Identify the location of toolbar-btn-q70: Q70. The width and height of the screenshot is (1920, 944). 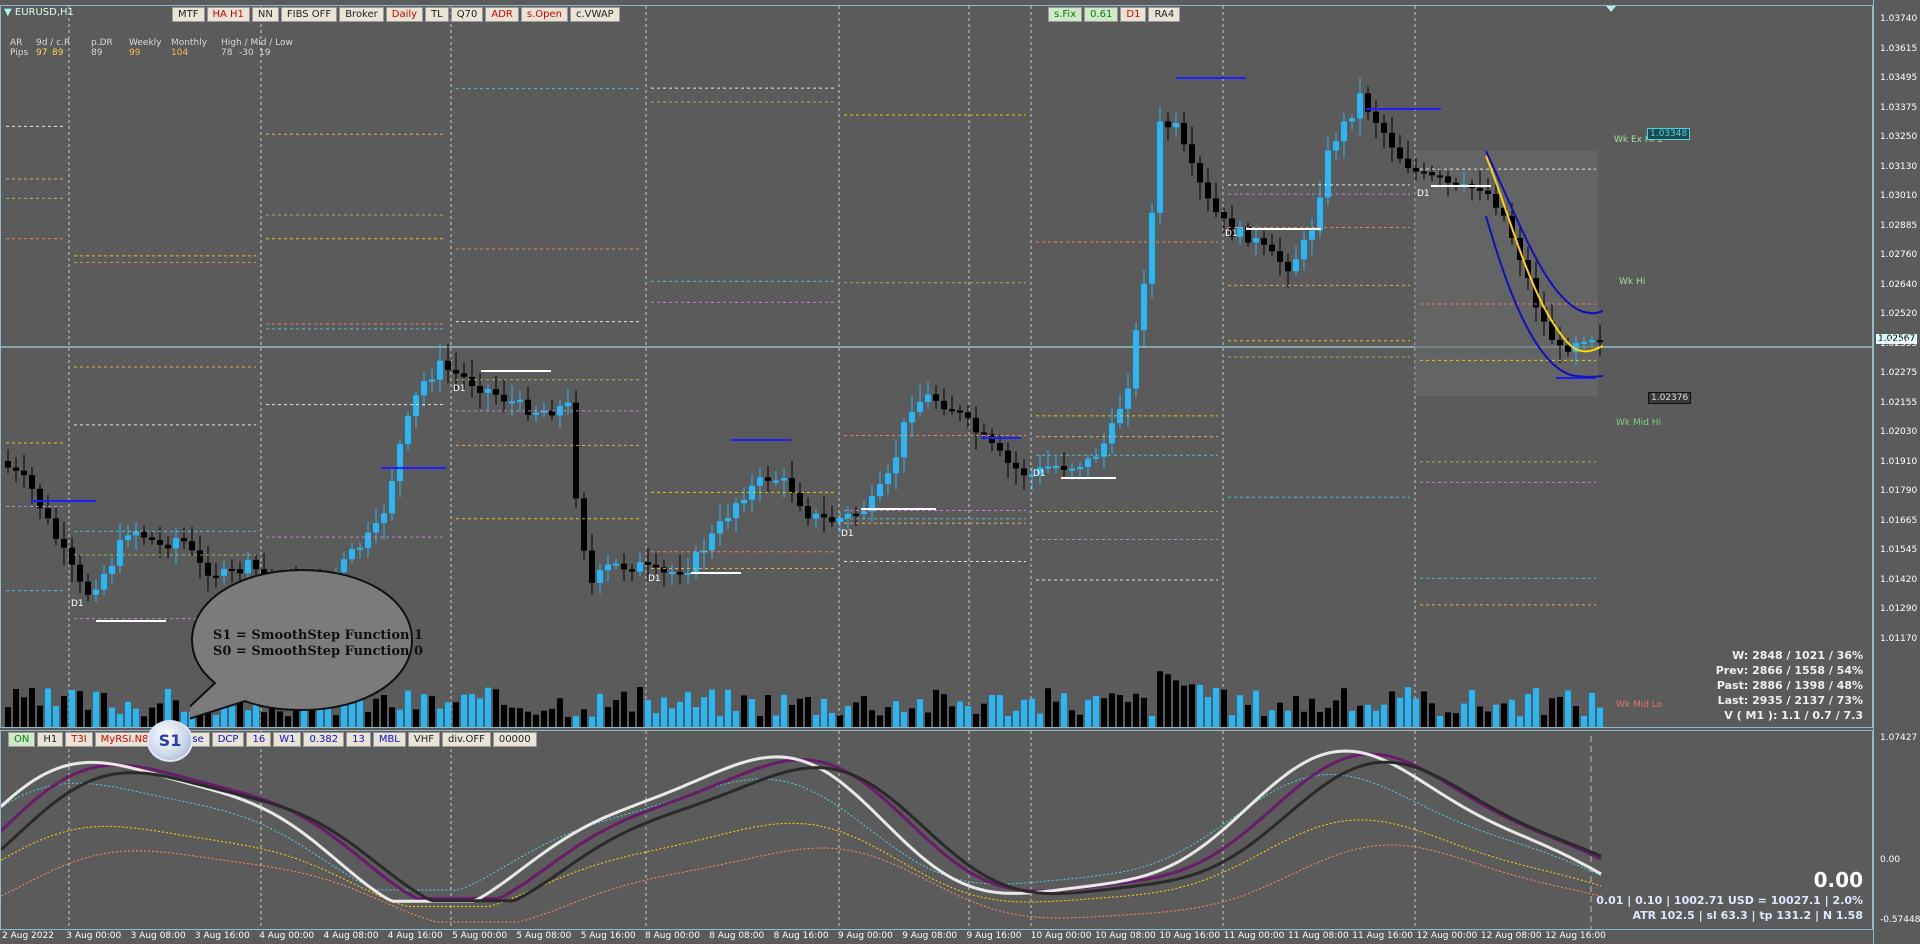
(467, 14).